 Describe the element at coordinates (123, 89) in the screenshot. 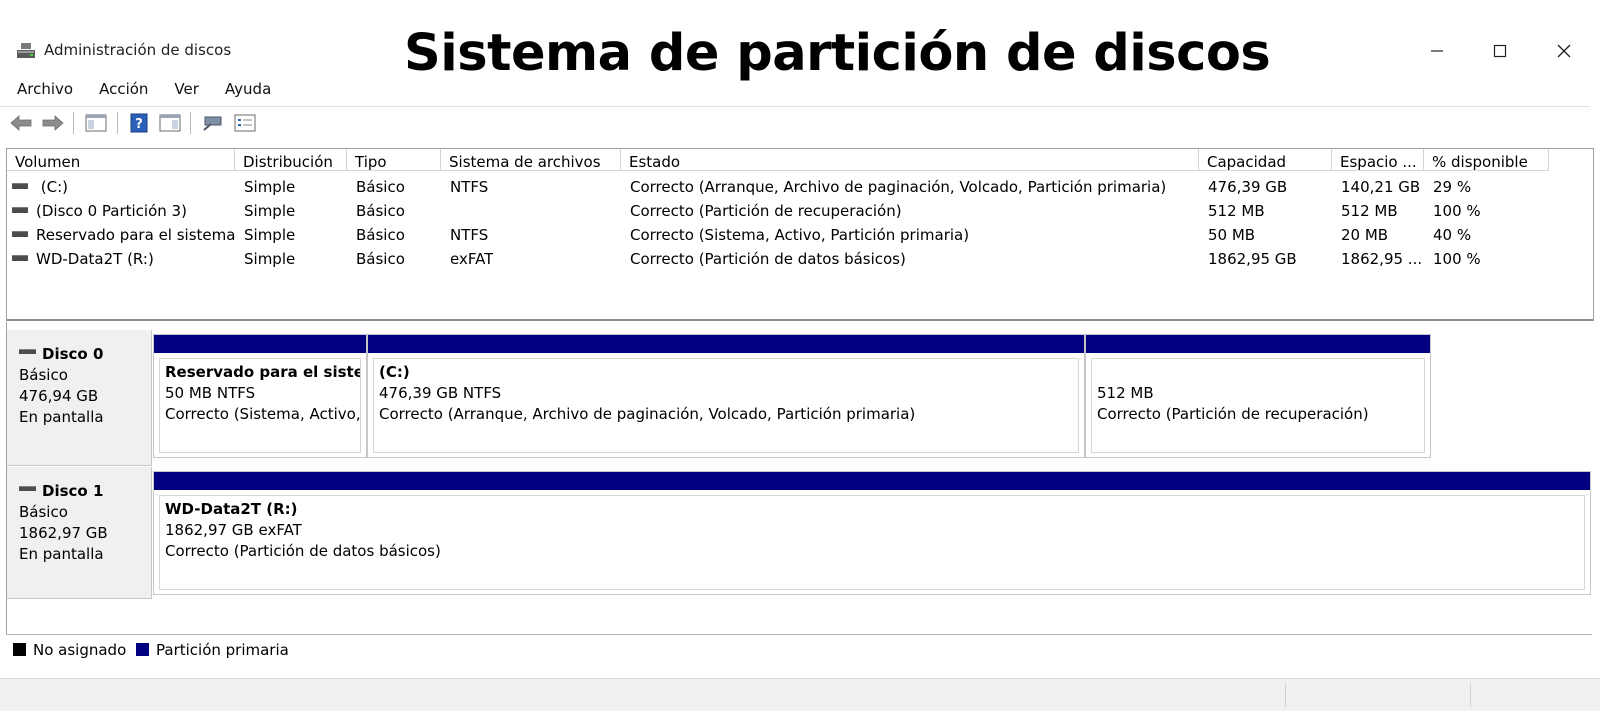

I see `menu-accion: Acción` at that location.